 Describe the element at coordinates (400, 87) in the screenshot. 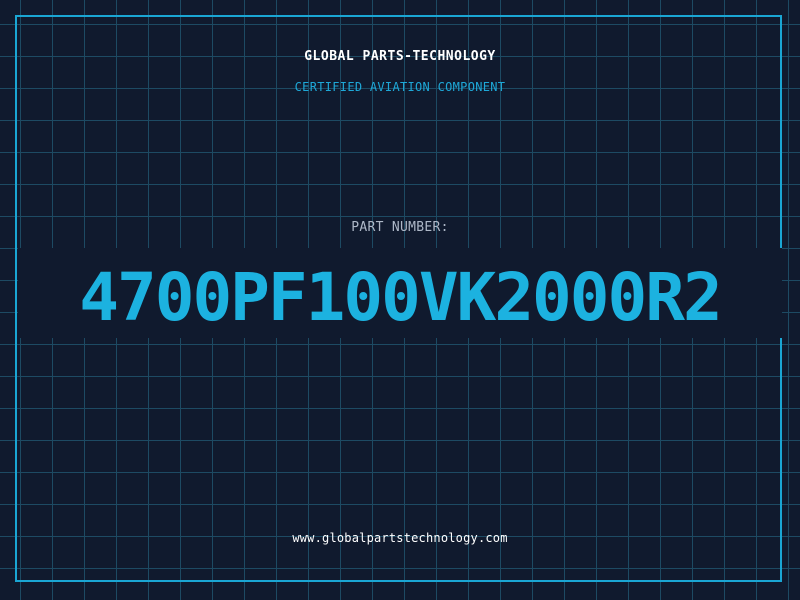

I see `certification-subtitle: CERTIFIED AVIATION COMPONENT` at that location.